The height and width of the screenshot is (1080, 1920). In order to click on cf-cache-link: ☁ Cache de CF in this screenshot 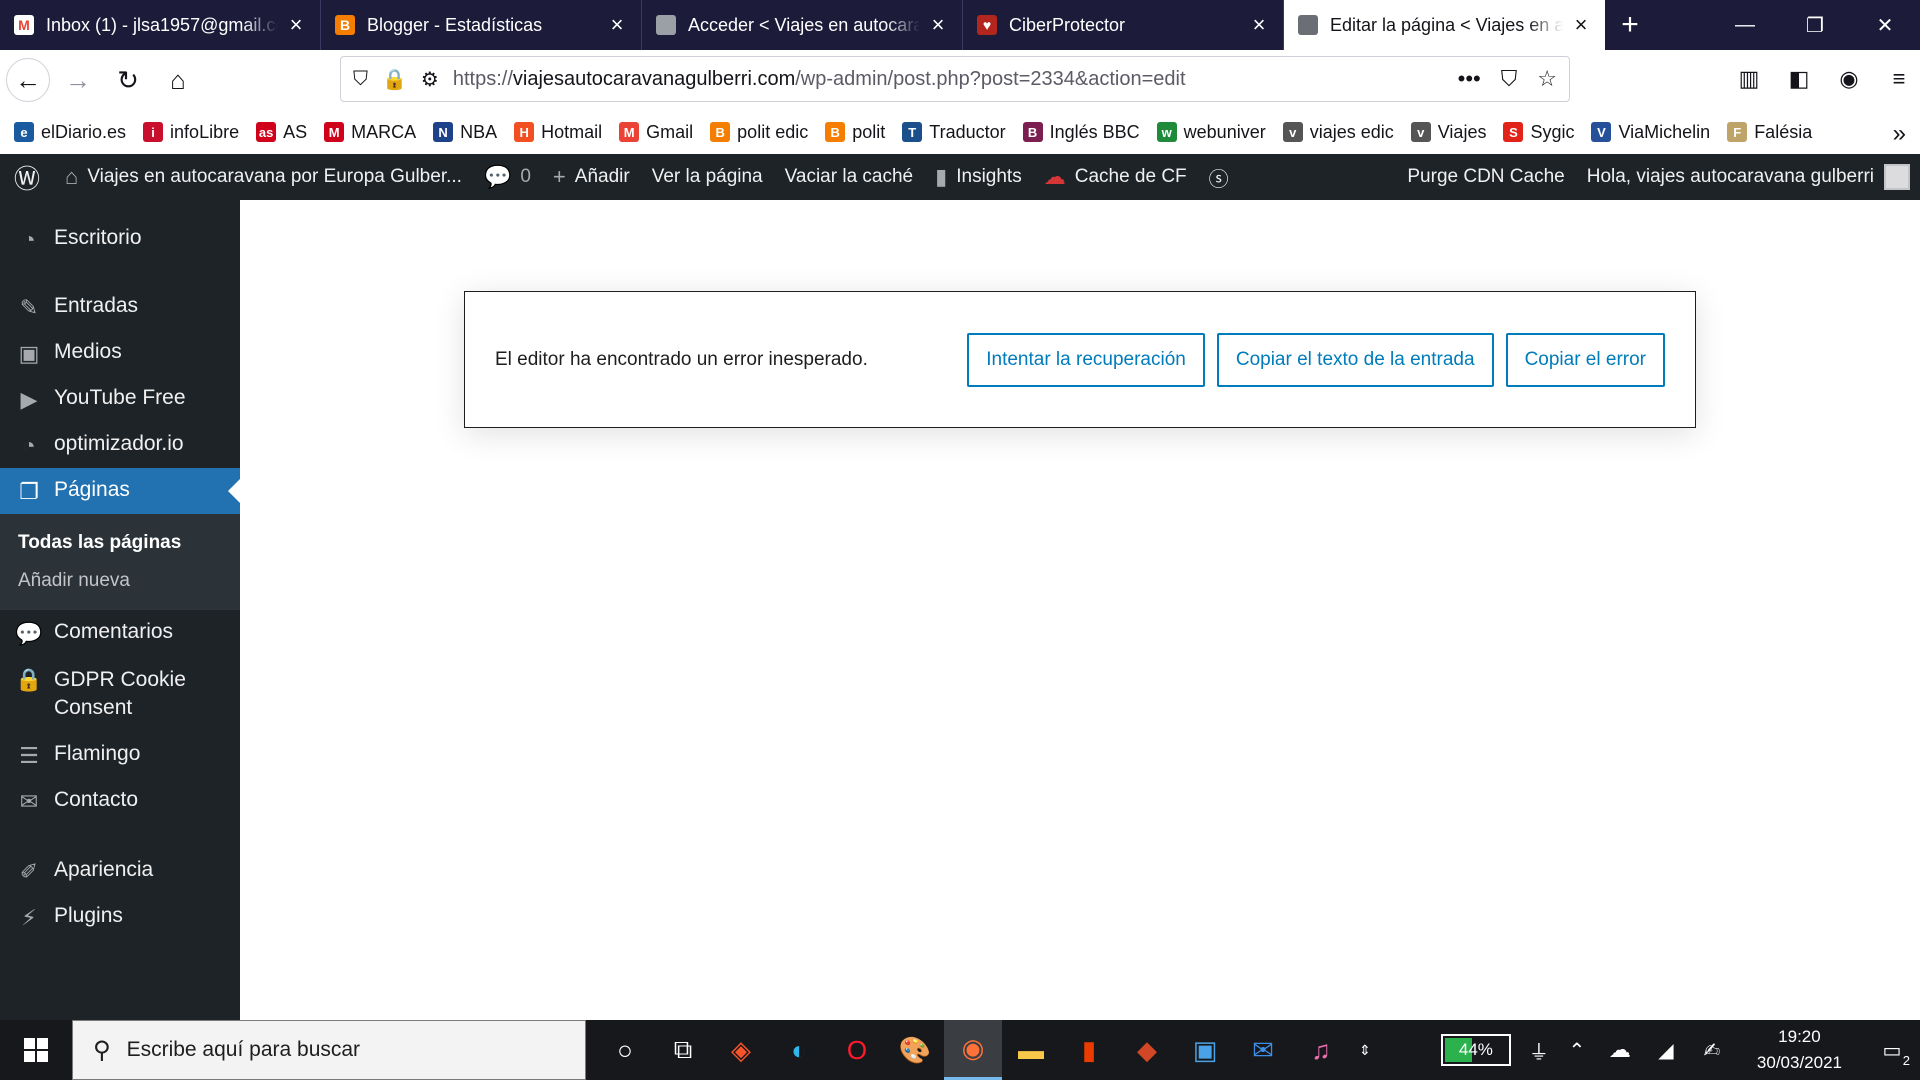, I will do `click(1115, 177)`.